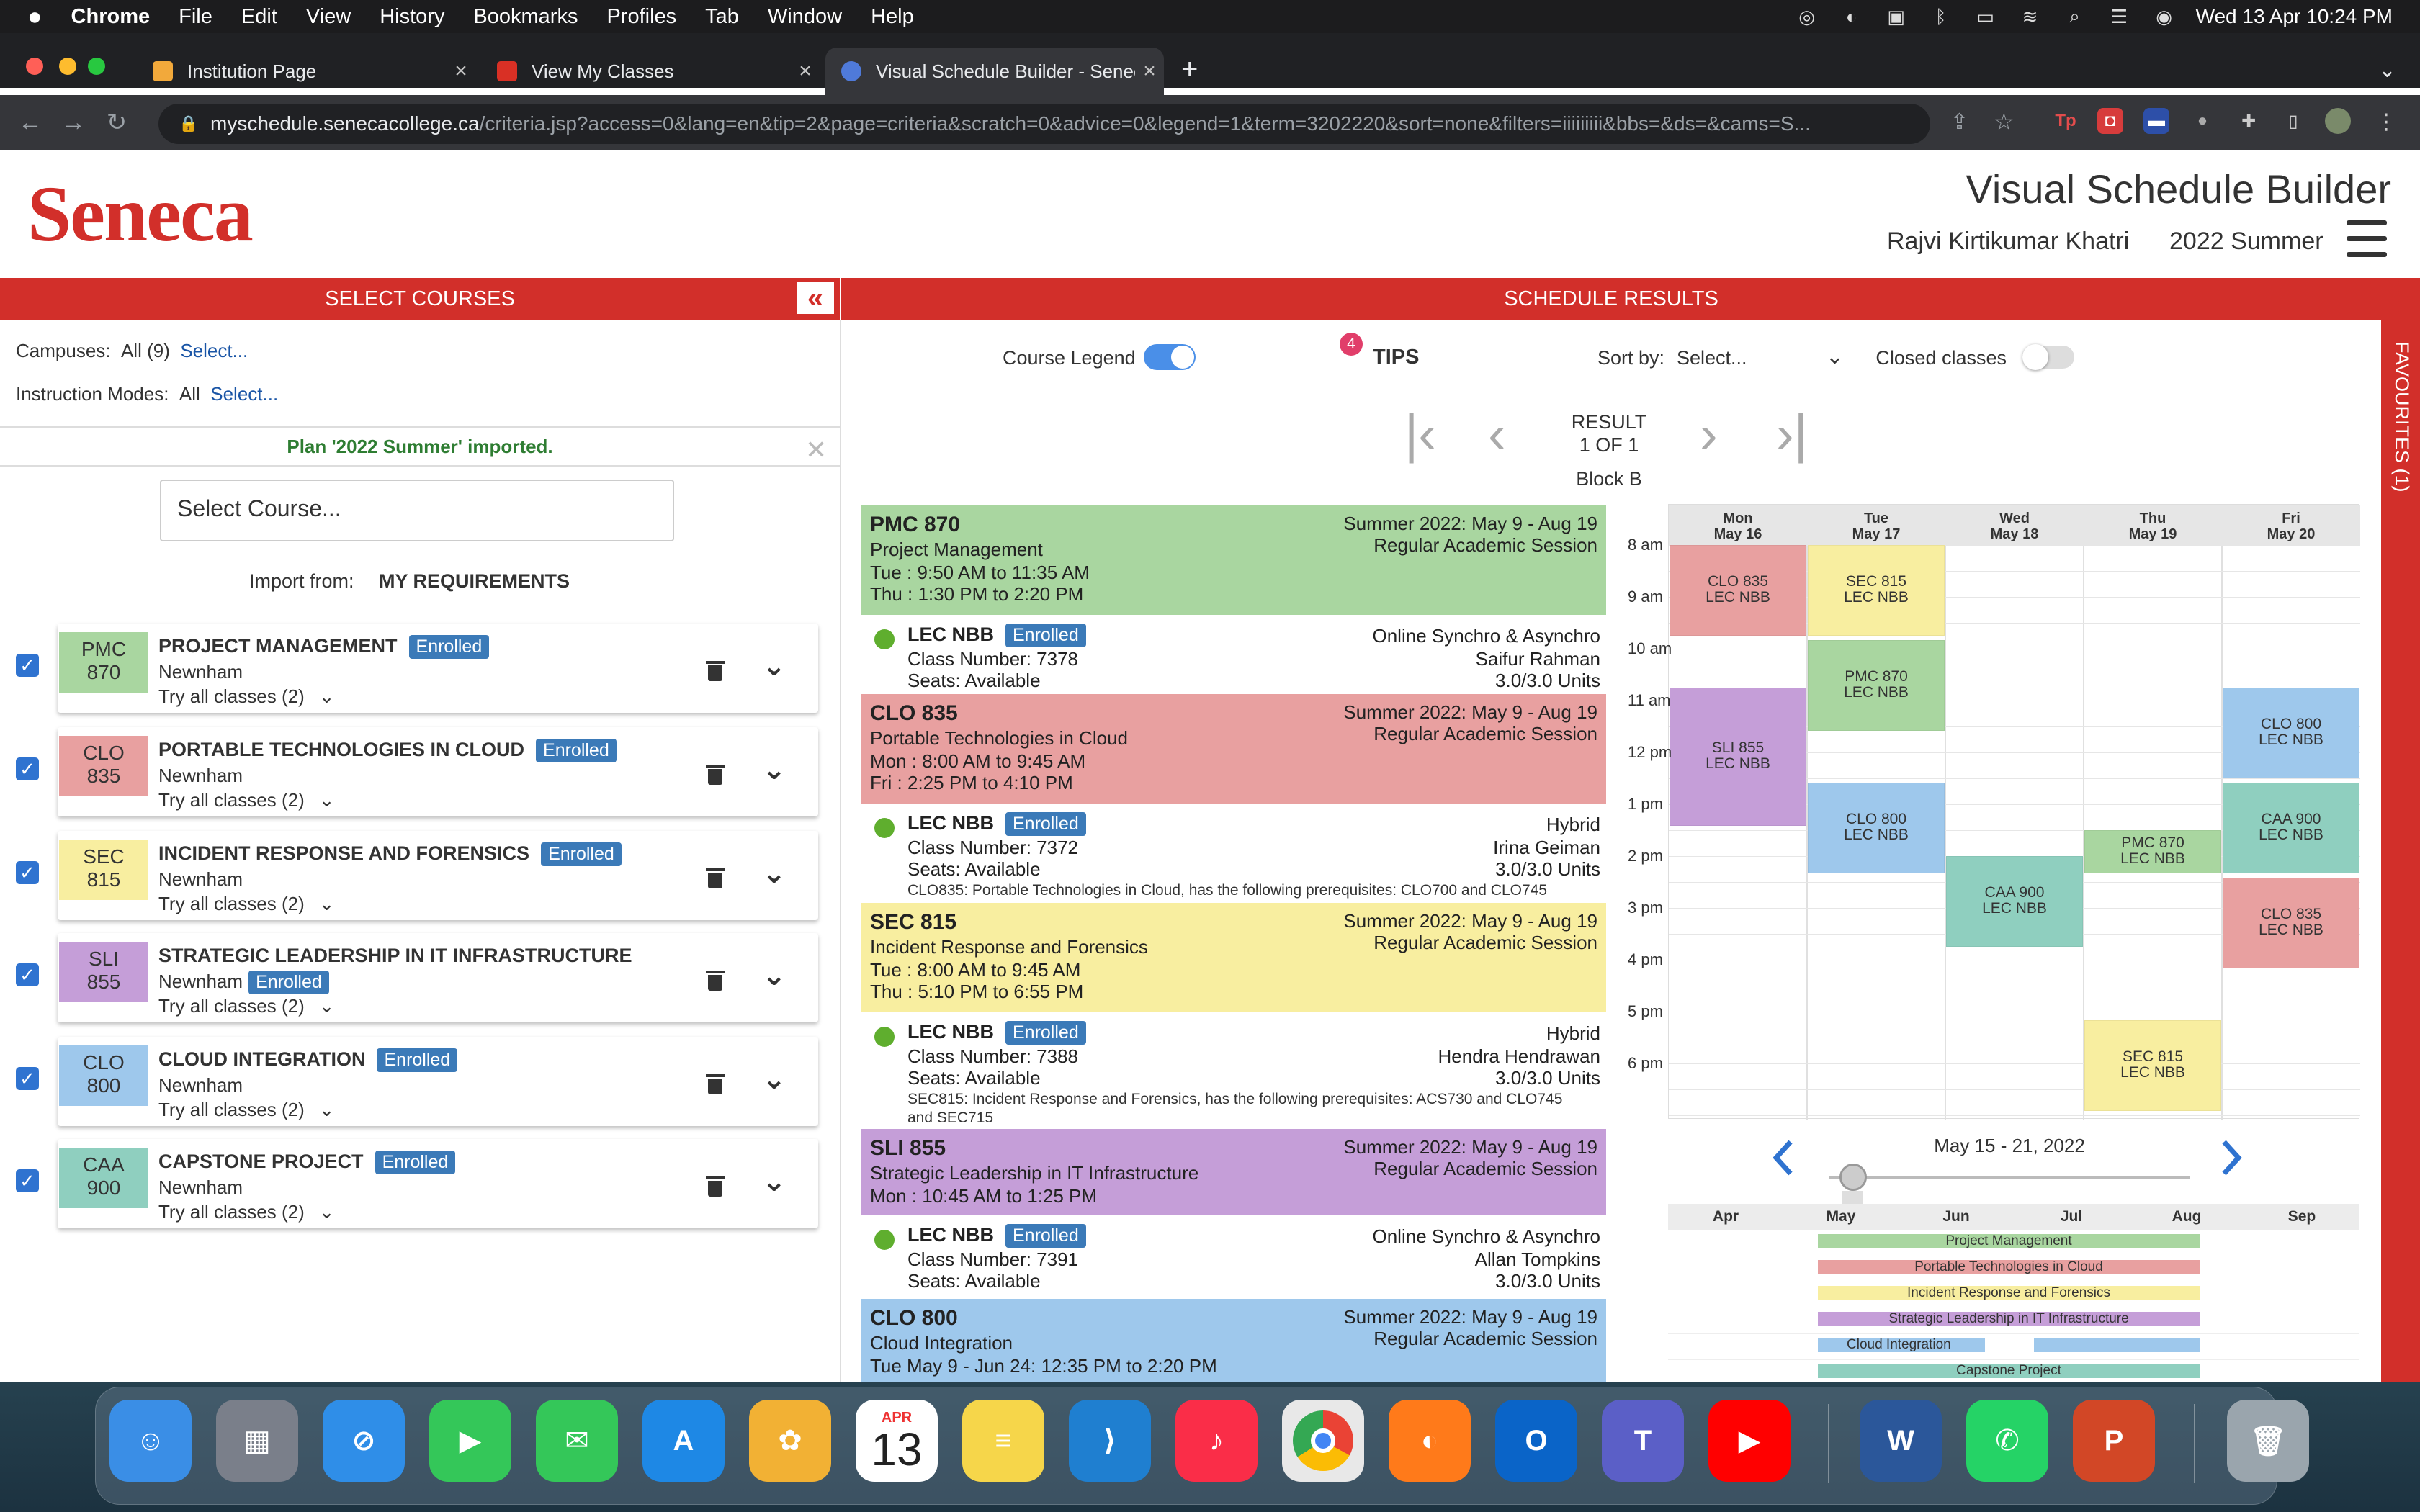  What do you see at coordinates (150, 1441) in the screenshot?
I see `finder-dock-icon: ☺` at bounding box center [150, 1441].